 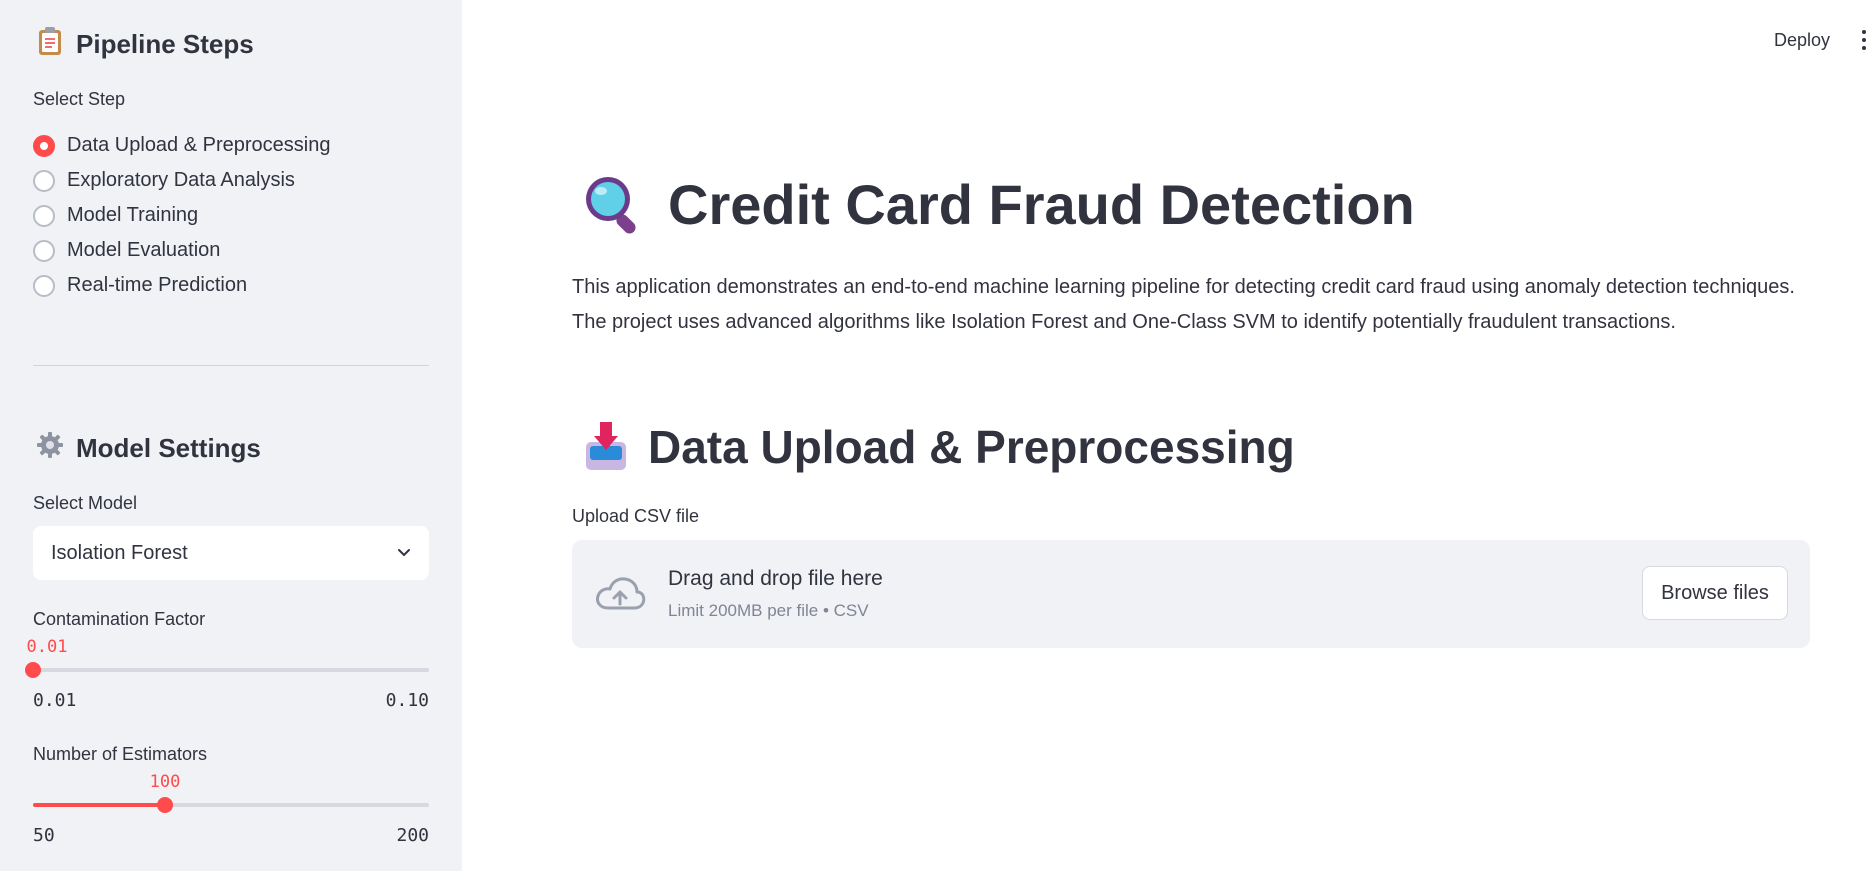 What do you see at coordinates (636, 516) in the screenshot?
I see `upload-label: Upload CSV file` at bounding box center [636, 516].